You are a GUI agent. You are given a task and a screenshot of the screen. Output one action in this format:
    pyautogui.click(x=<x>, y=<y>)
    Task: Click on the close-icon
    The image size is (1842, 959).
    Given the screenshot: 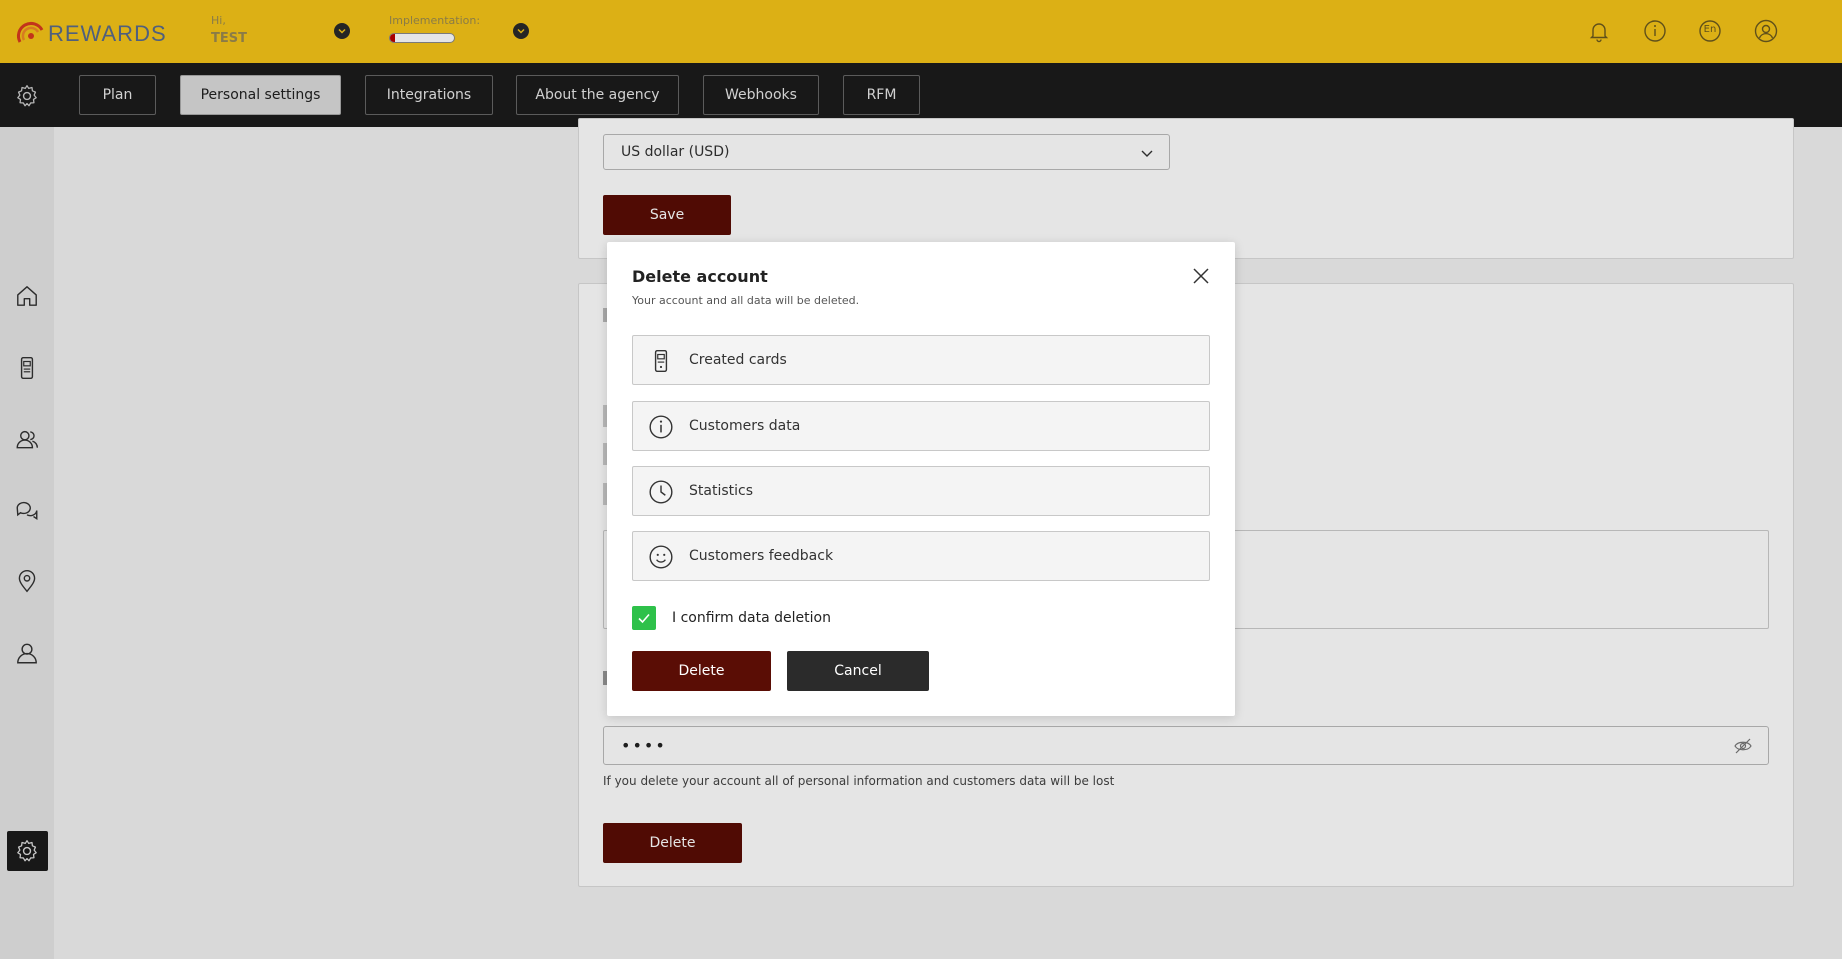 What is the action you would take?
    pyautogui.click(x=1201, y=276)
    